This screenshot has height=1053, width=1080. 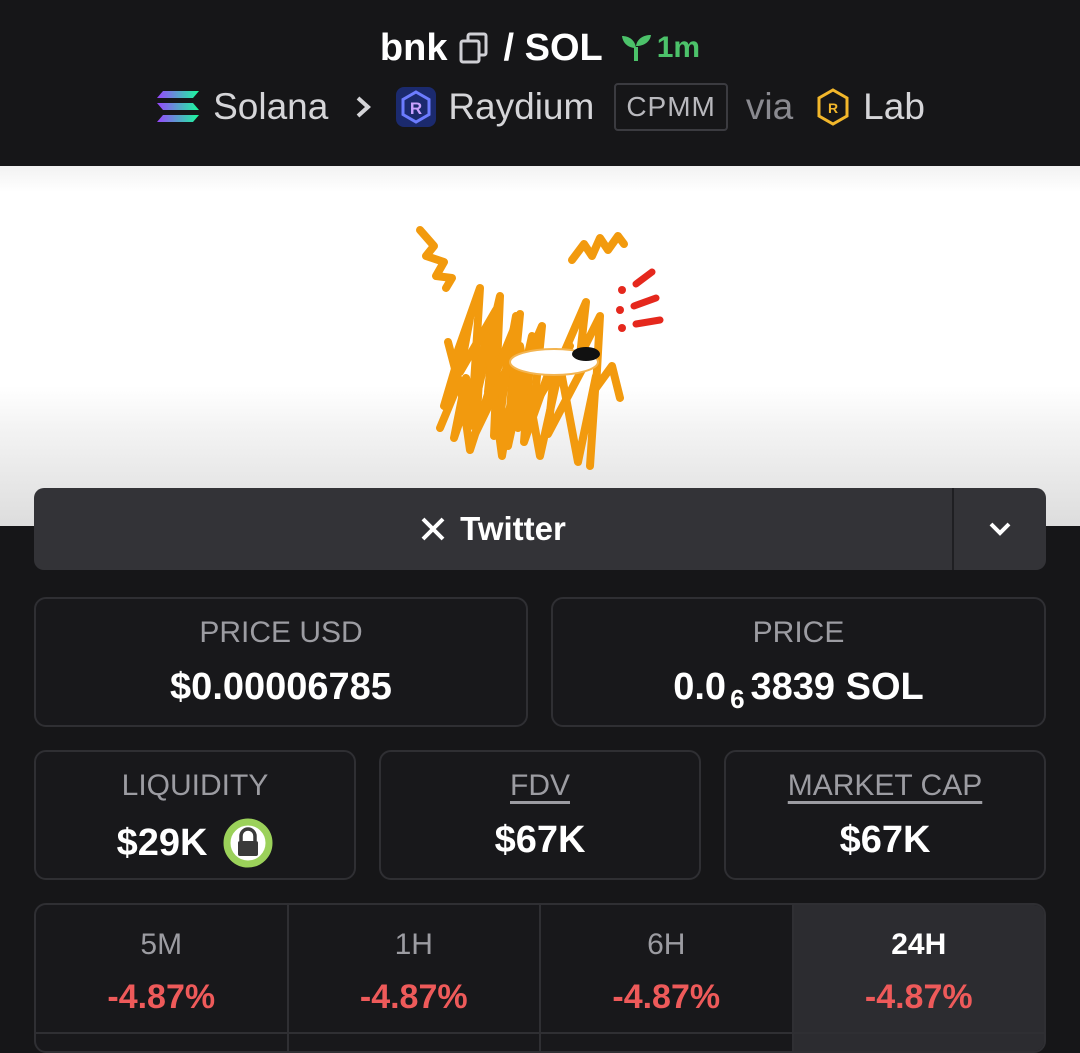 I want to click on seedling-icon, so click(x=636, y=48).